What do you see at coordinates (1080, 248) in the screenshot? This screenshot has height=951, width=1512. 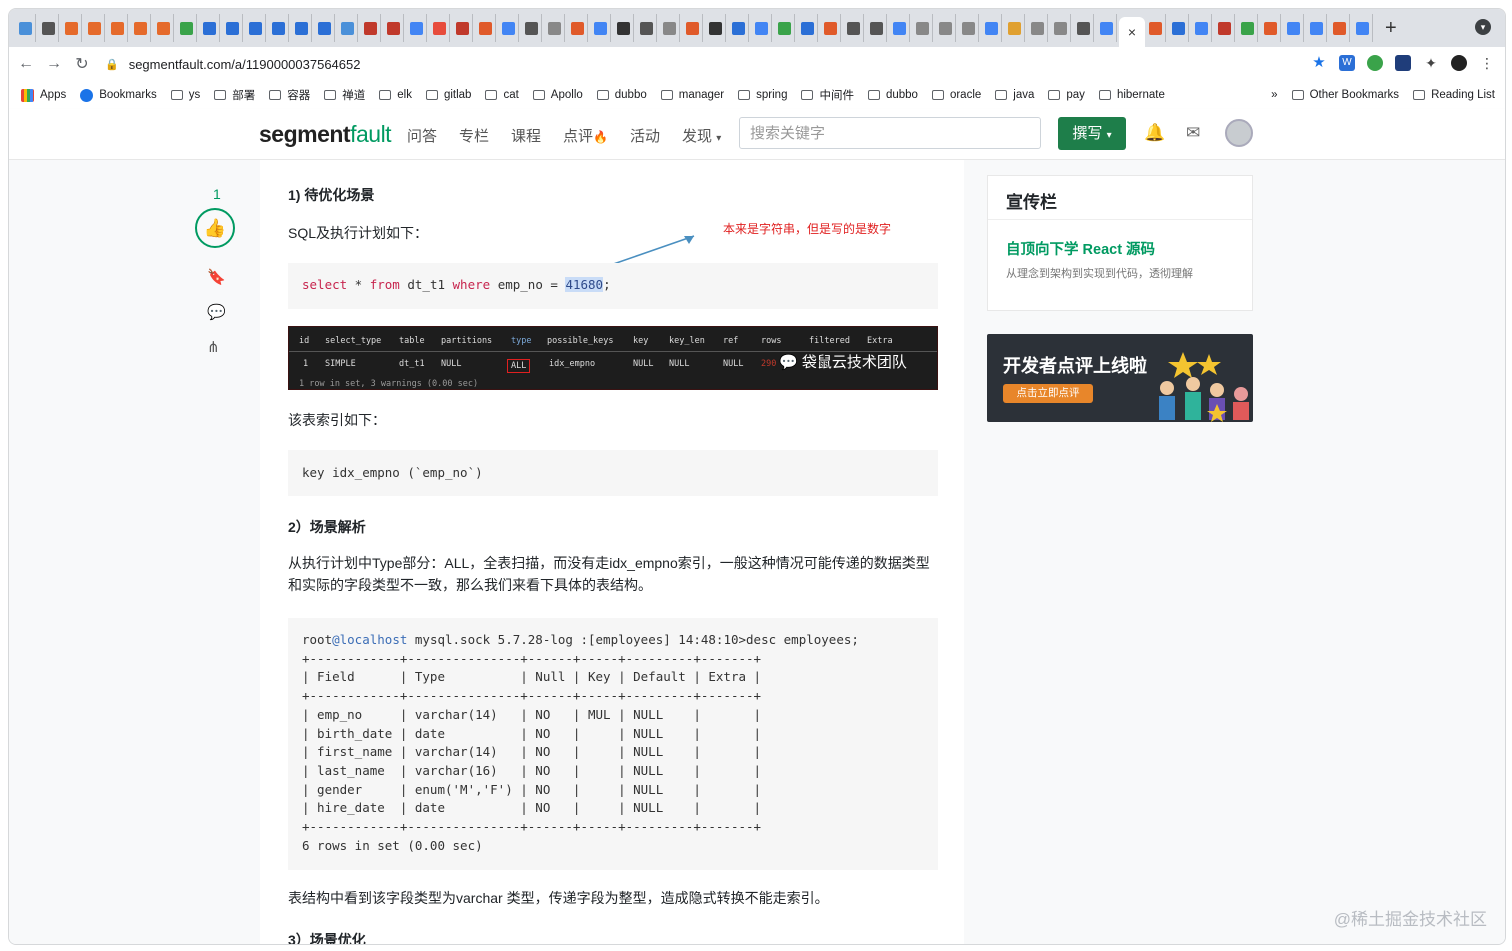 I see `promo-link: 自顶向下学 React 源码` at bounding box center [1080, 248].